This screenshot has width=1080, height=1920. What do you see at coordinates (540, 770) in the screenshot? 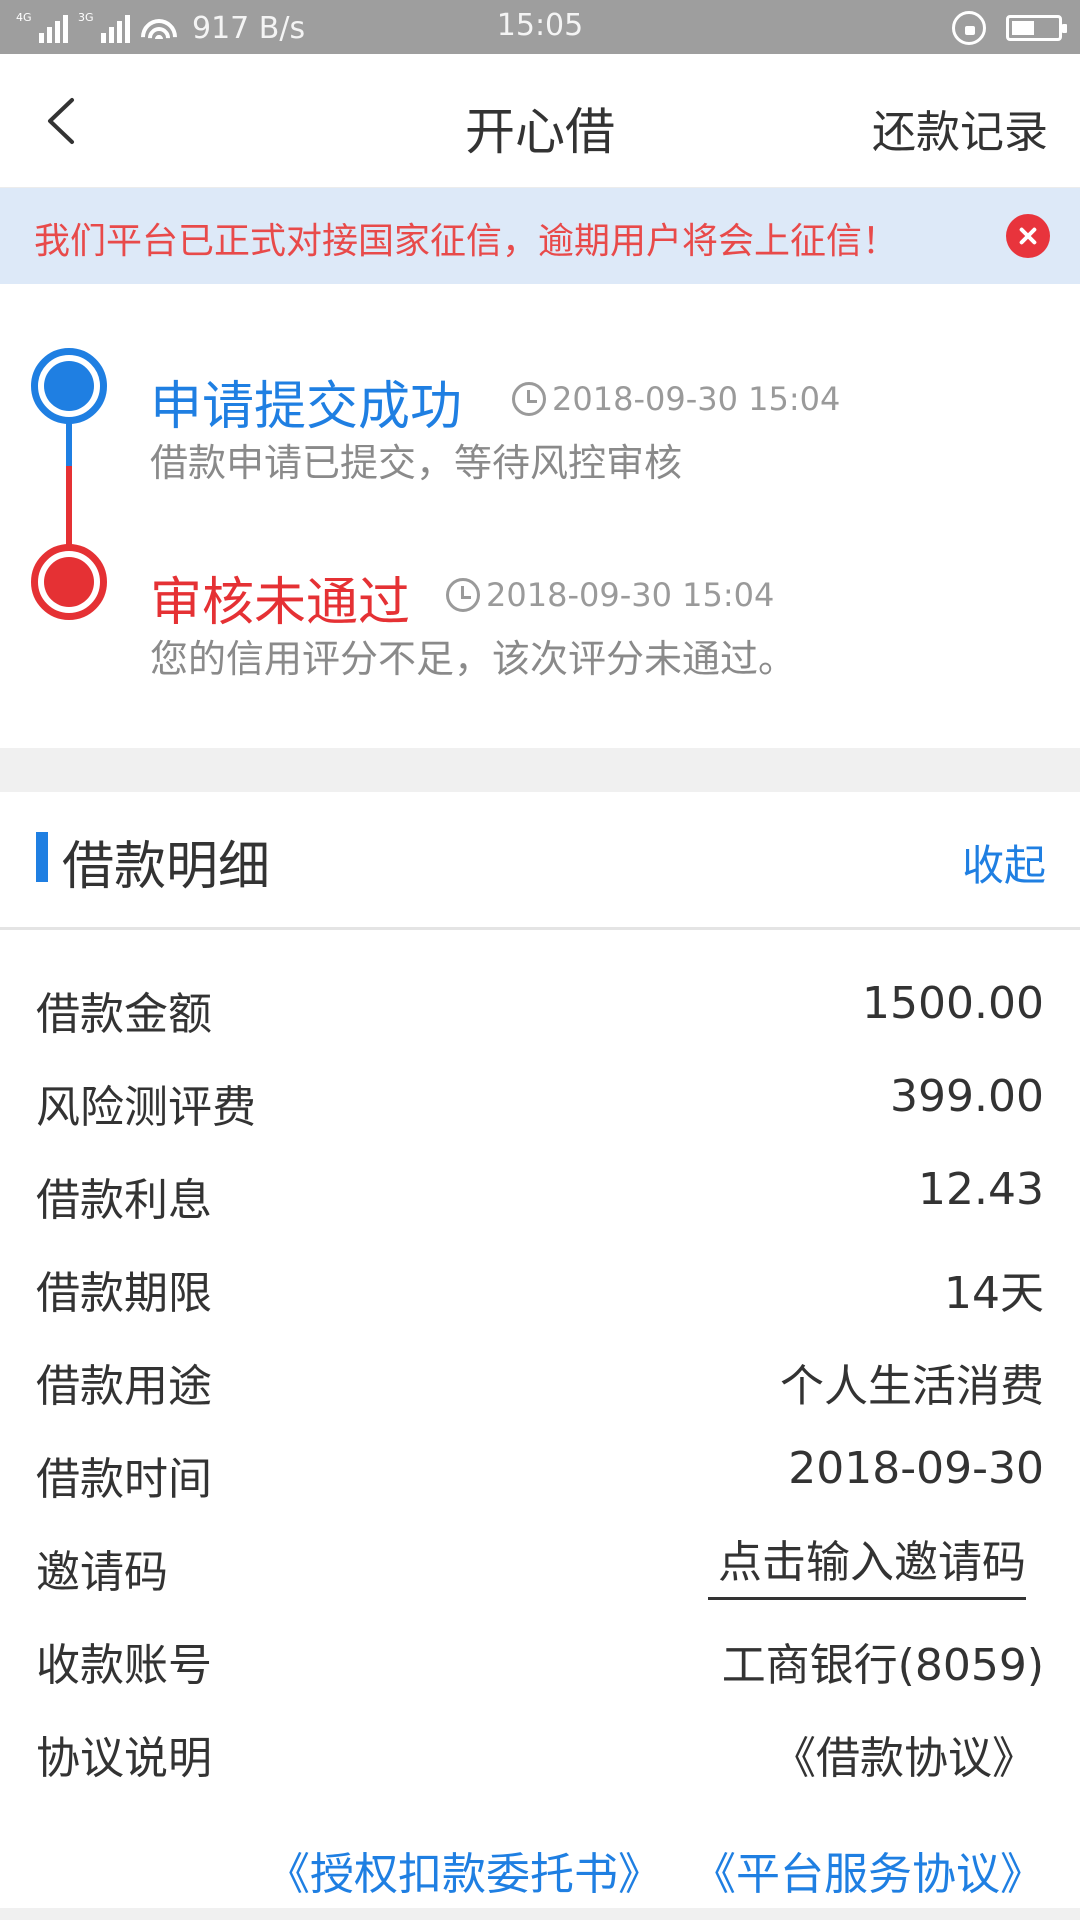
I see `section-divider` at bounding box center [540, 770].